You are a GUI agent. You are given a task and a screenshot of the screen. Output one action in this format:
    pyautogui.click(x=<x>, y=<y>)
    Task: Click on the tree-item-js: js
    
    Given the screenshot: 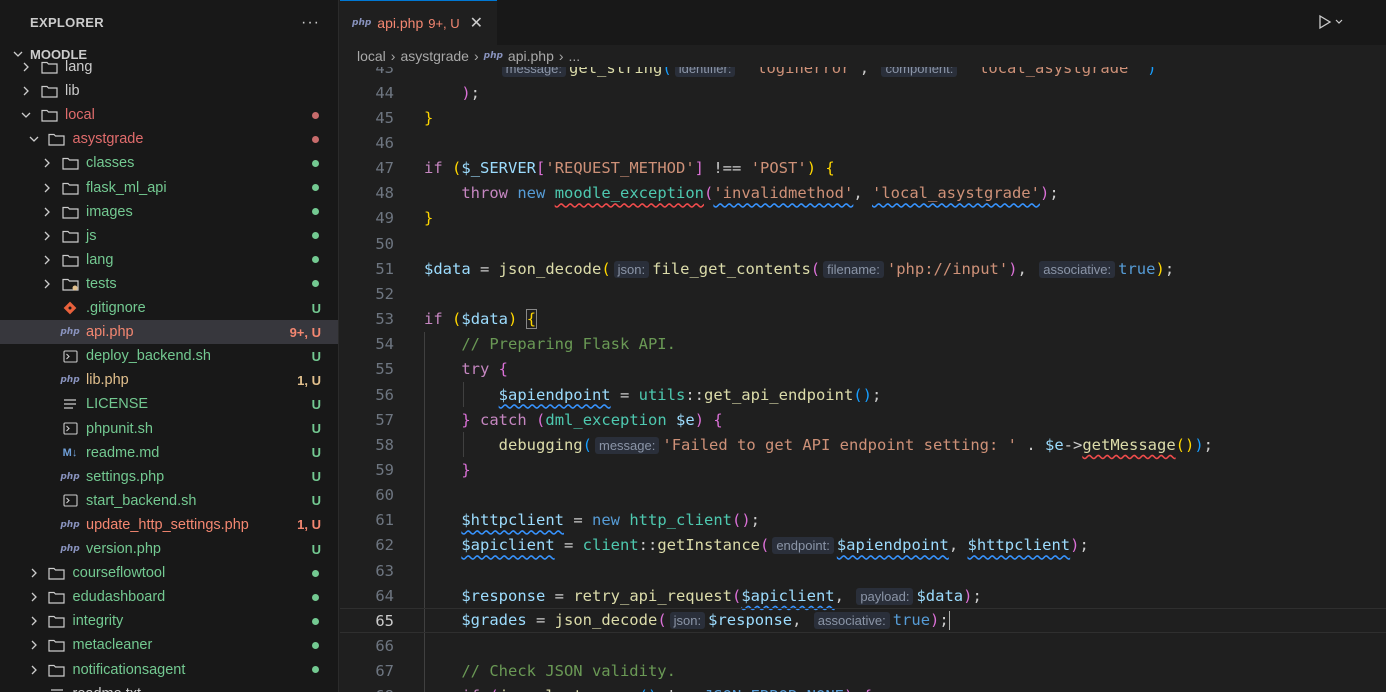 What is the action you would take?
    pyautogui.click(x=169, y=236)
    